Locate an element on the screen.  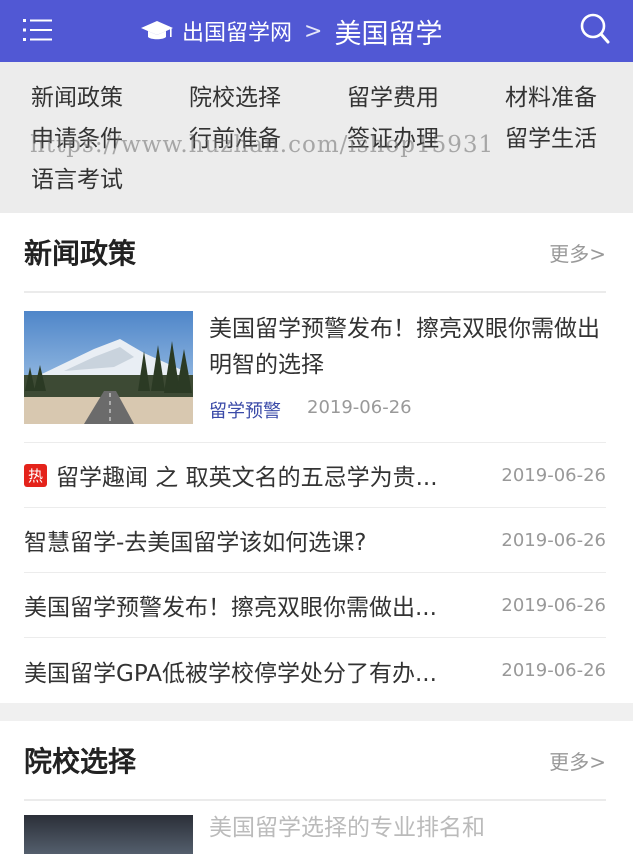
category-link: 签证办理 is located at coordinates (426, 139).